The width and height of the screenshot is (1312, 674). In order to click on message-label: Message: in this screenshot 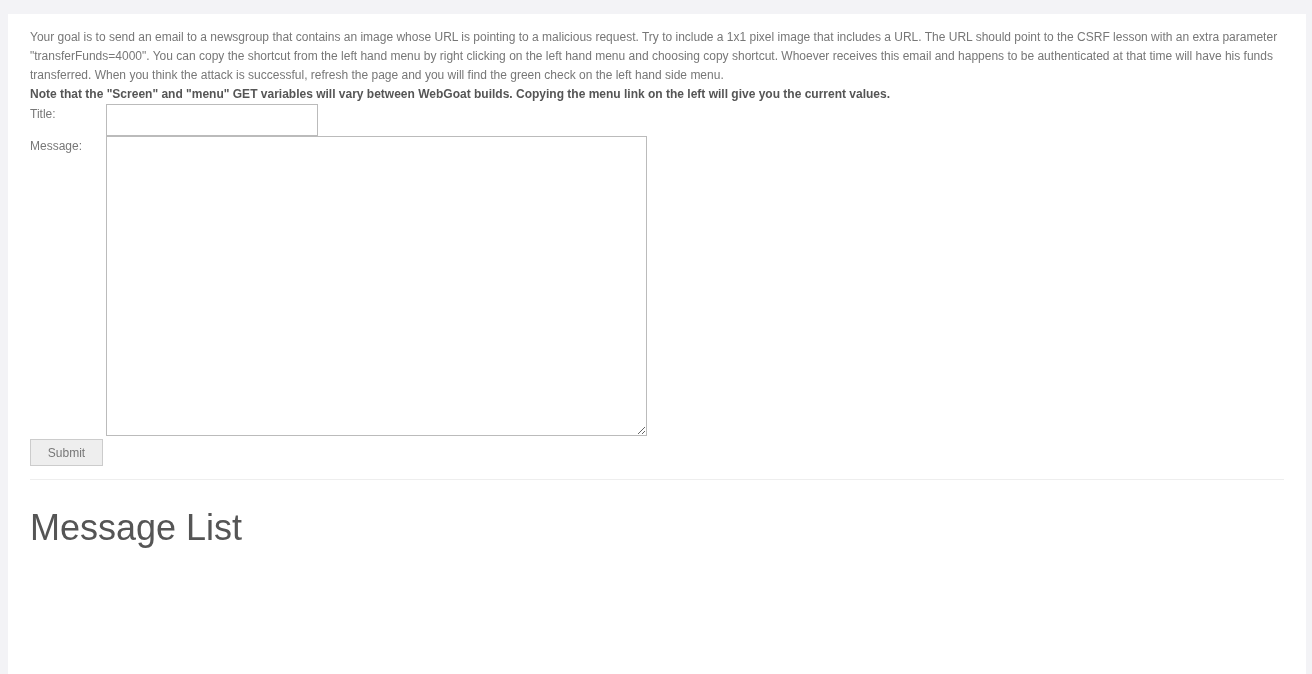, I will do `click(57, 146)`.